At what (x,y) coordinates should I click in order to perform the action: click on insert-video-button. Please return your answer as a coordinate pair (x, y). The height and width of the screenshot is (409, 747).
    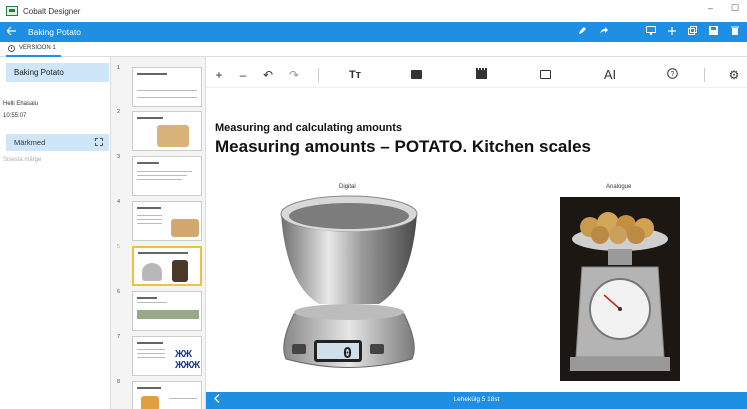
    Looking at the image, I should click on (481, 75).